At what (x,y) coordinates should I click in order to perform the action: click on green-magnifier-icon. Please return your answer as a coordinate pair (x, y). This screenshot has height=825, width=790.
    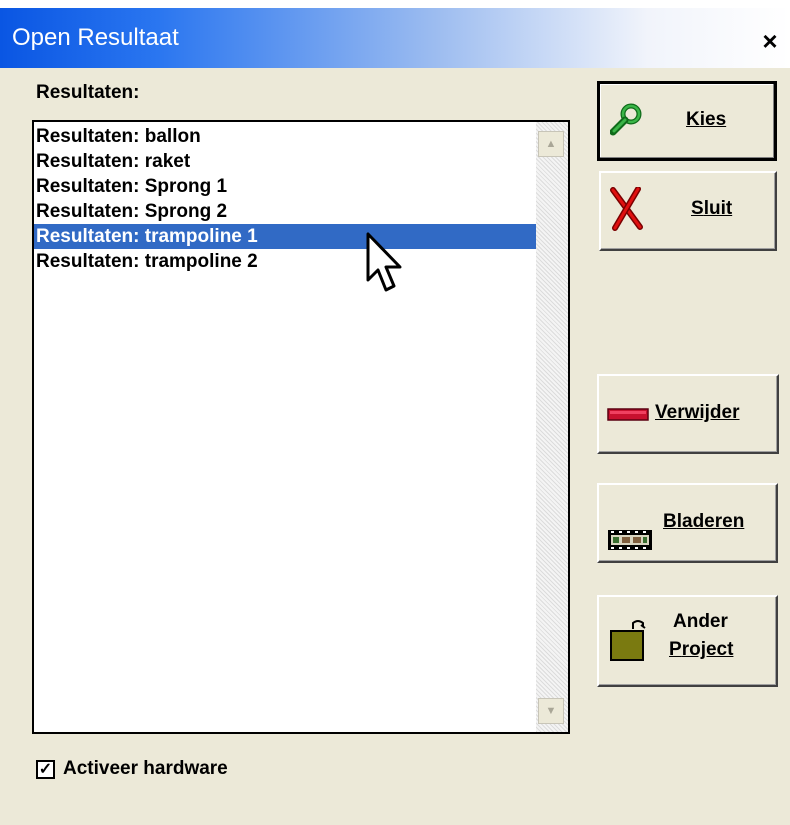
    Looking at the image, I should click on (626, 119).